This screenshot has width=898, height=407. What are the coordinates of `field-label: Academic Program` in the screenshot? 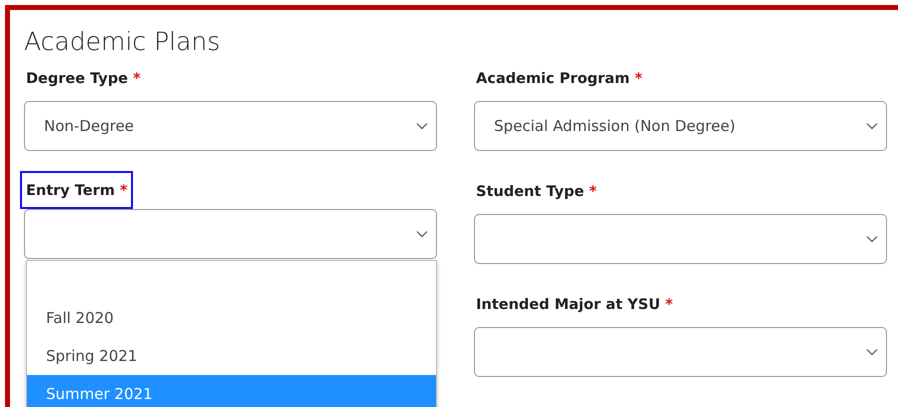 It's located at (553, 79).